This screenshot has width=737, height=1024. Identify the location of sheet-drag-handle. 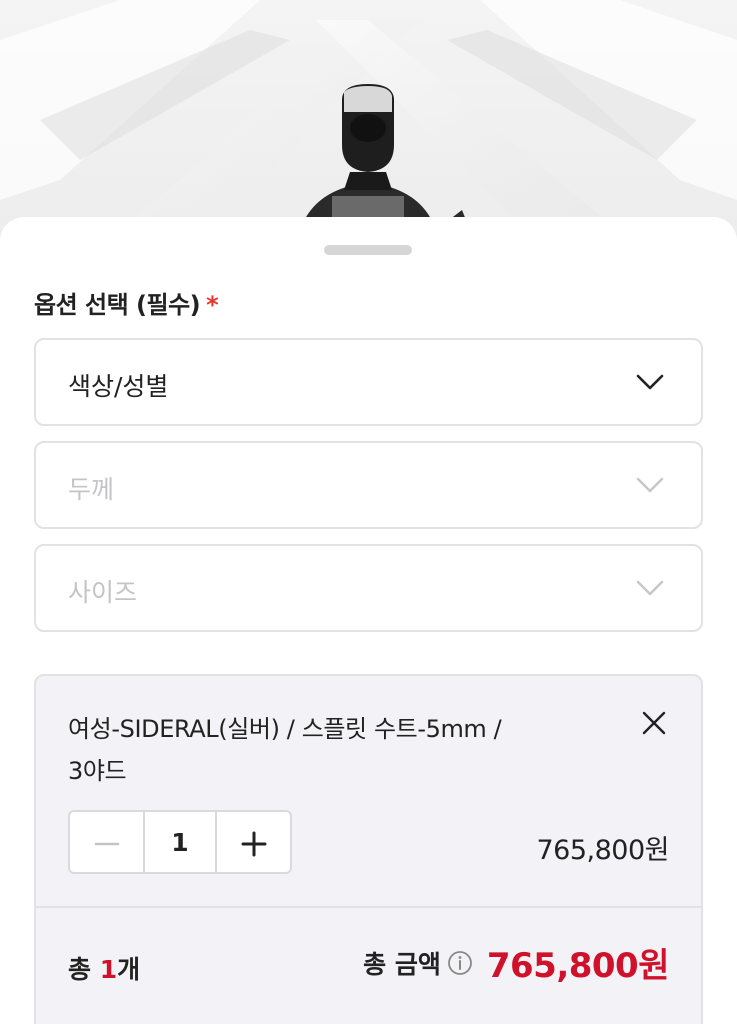
(368, 250).